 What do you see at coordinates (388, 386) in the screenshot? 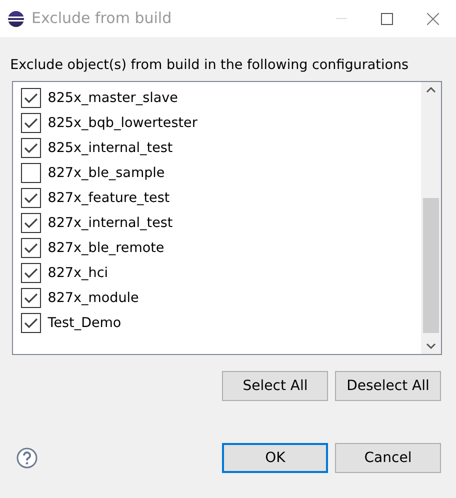
I see `deselect-all-button: Deselect All` at bounding box center [388, 386].